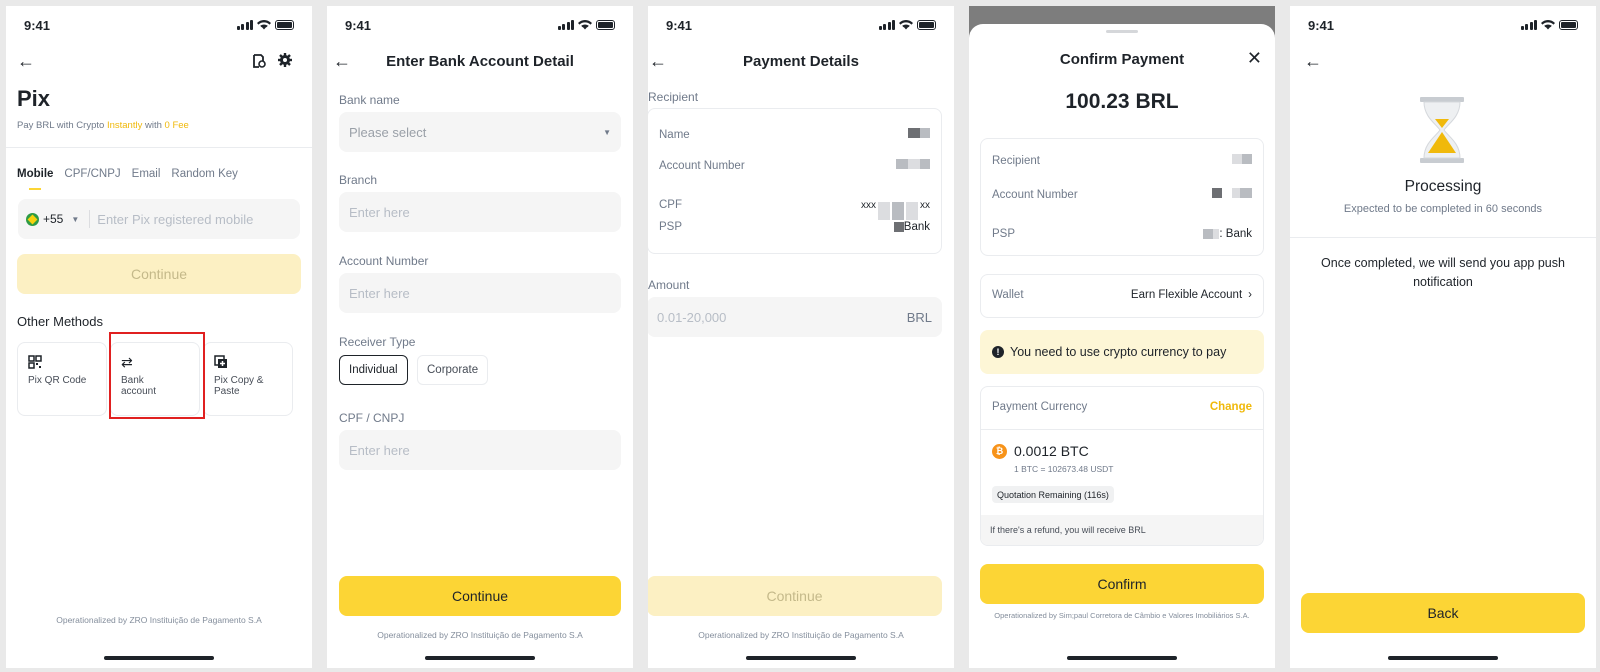 This screenshot has width=1600, height=672. Describe the element at coordinates (157, 375) in the screenshot. I see `highlight-box` at that location.